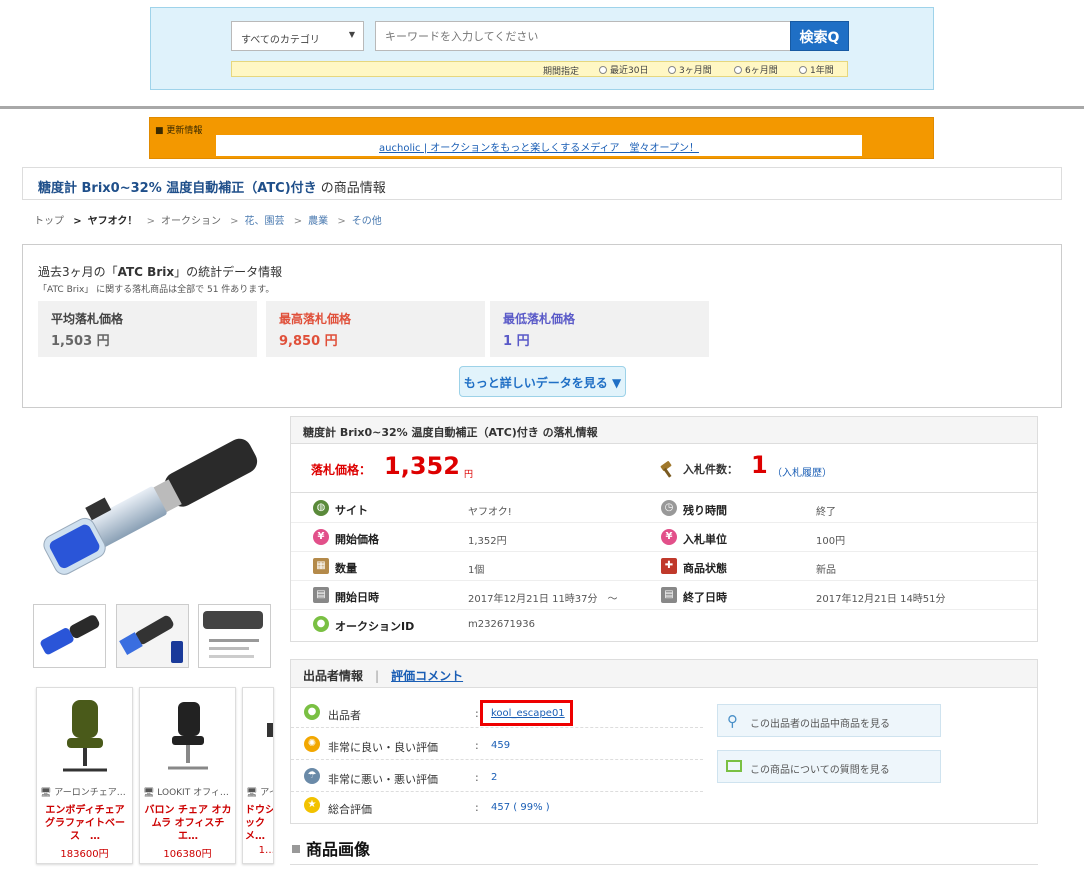 Image resolution: width=1084 pixels, height=869 pixels. I want to click on auction-info-title: 糖度計 Brix0~32% 温度自動補正（ATC)付き の落札情報, so click(664, 430).